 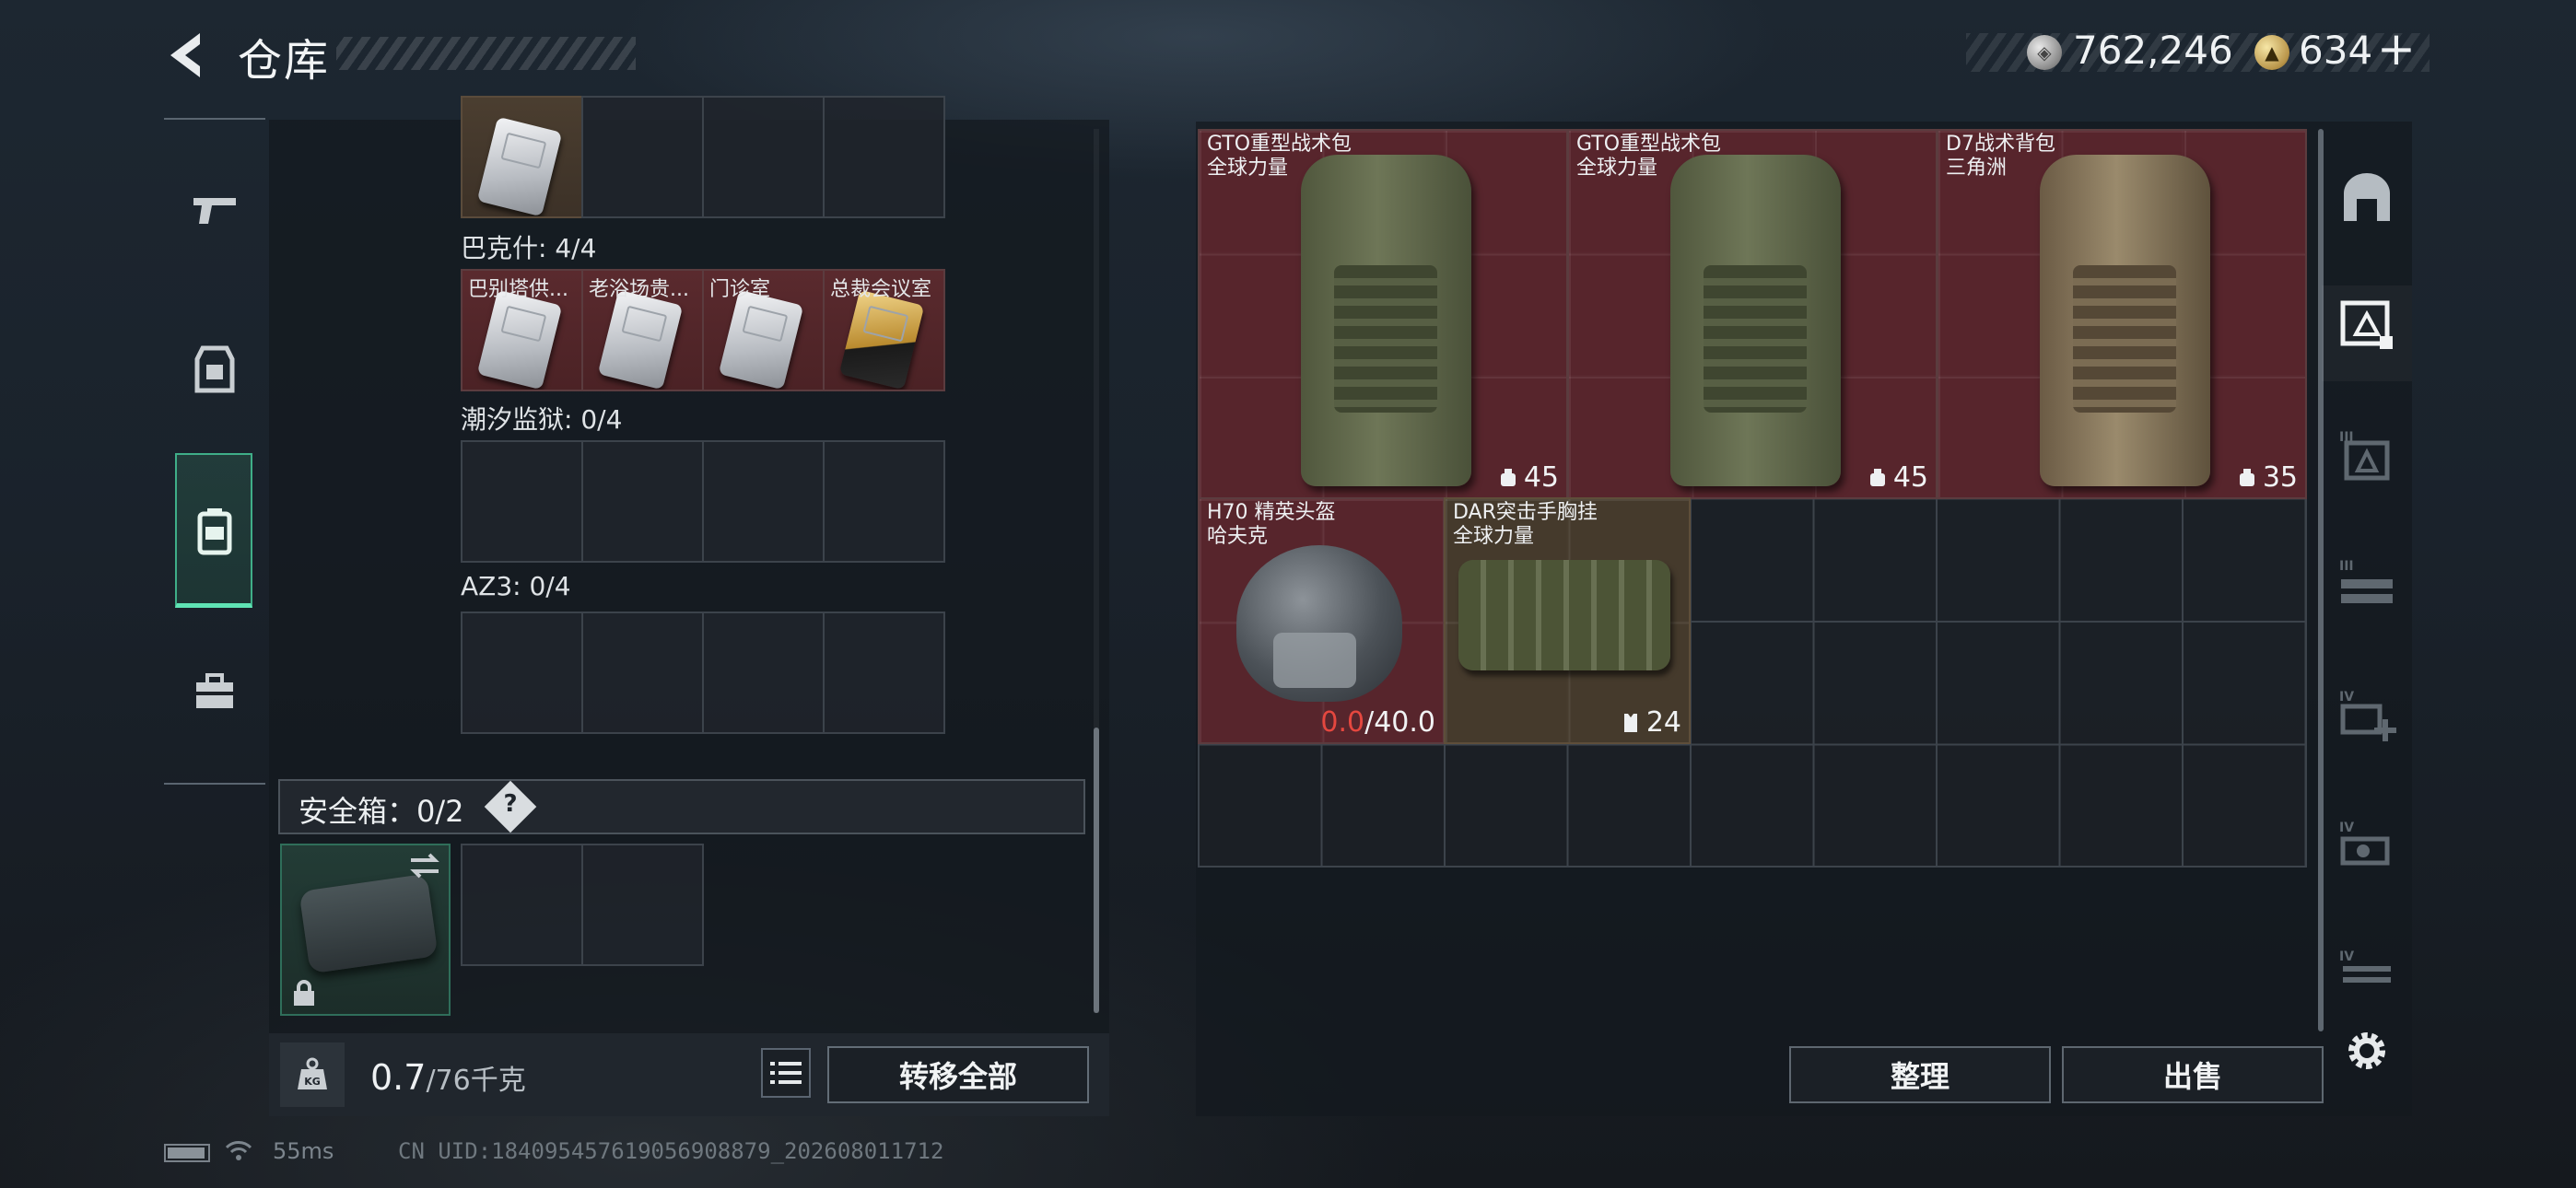 What do you see at coordinates (1651, 722) in the screenshot?
I see `item-capacity: 24` at bounding box center [1651, 722].